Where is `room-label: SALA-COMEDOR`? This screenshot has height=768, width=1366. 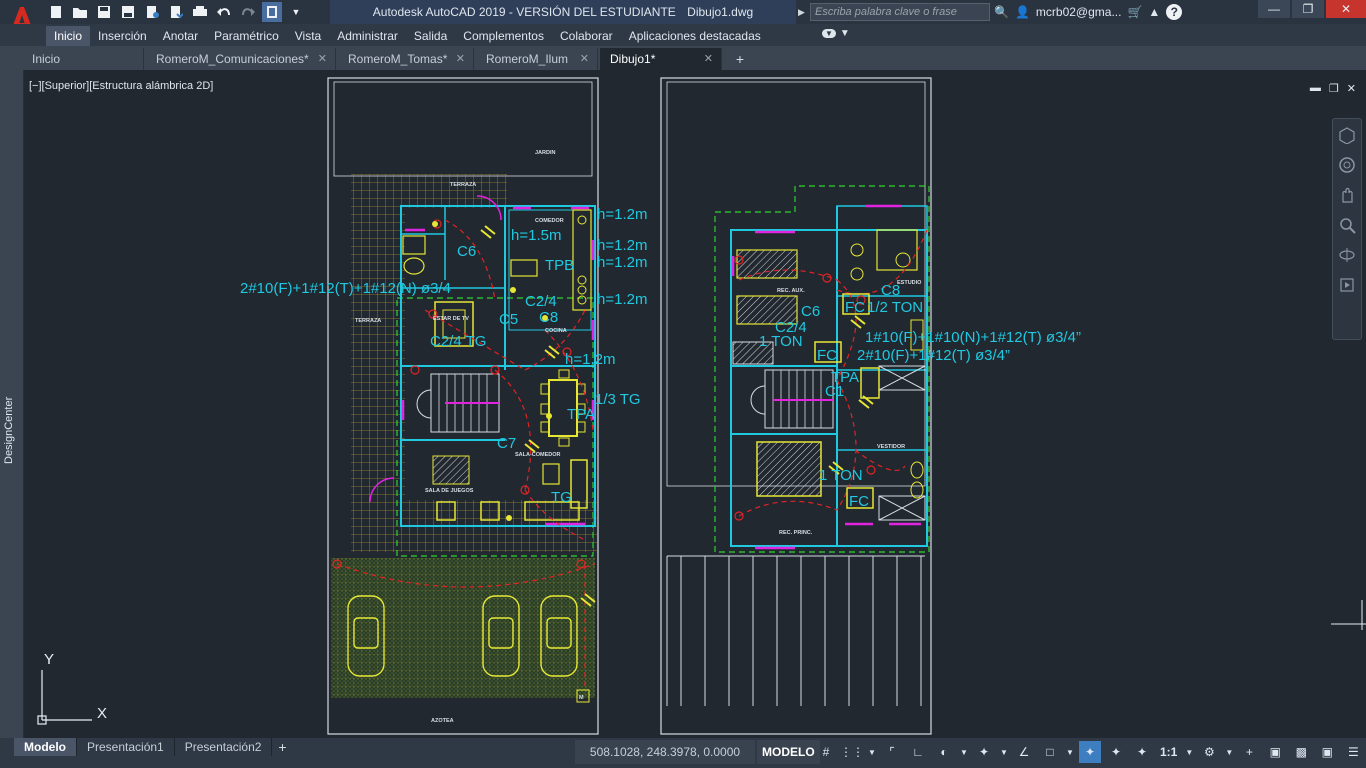 room-label: SALA-COMEDOR is located at coordinates (538, 455).